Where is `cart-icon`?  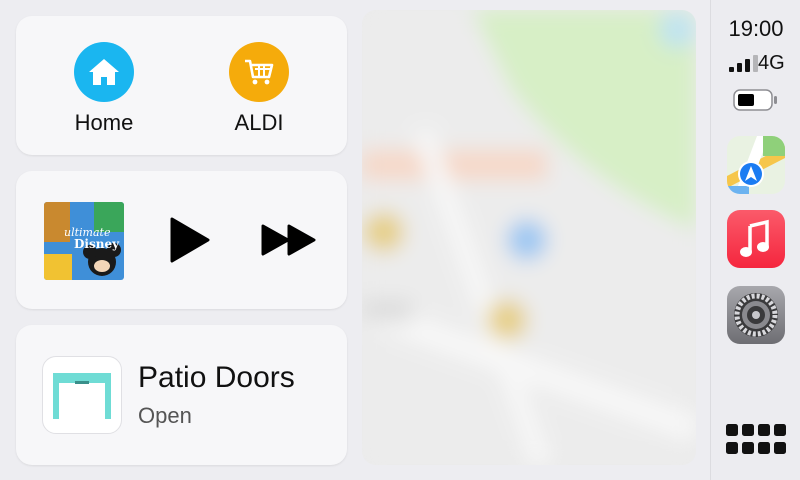 cart-icon is located at coordinates (259, 72).